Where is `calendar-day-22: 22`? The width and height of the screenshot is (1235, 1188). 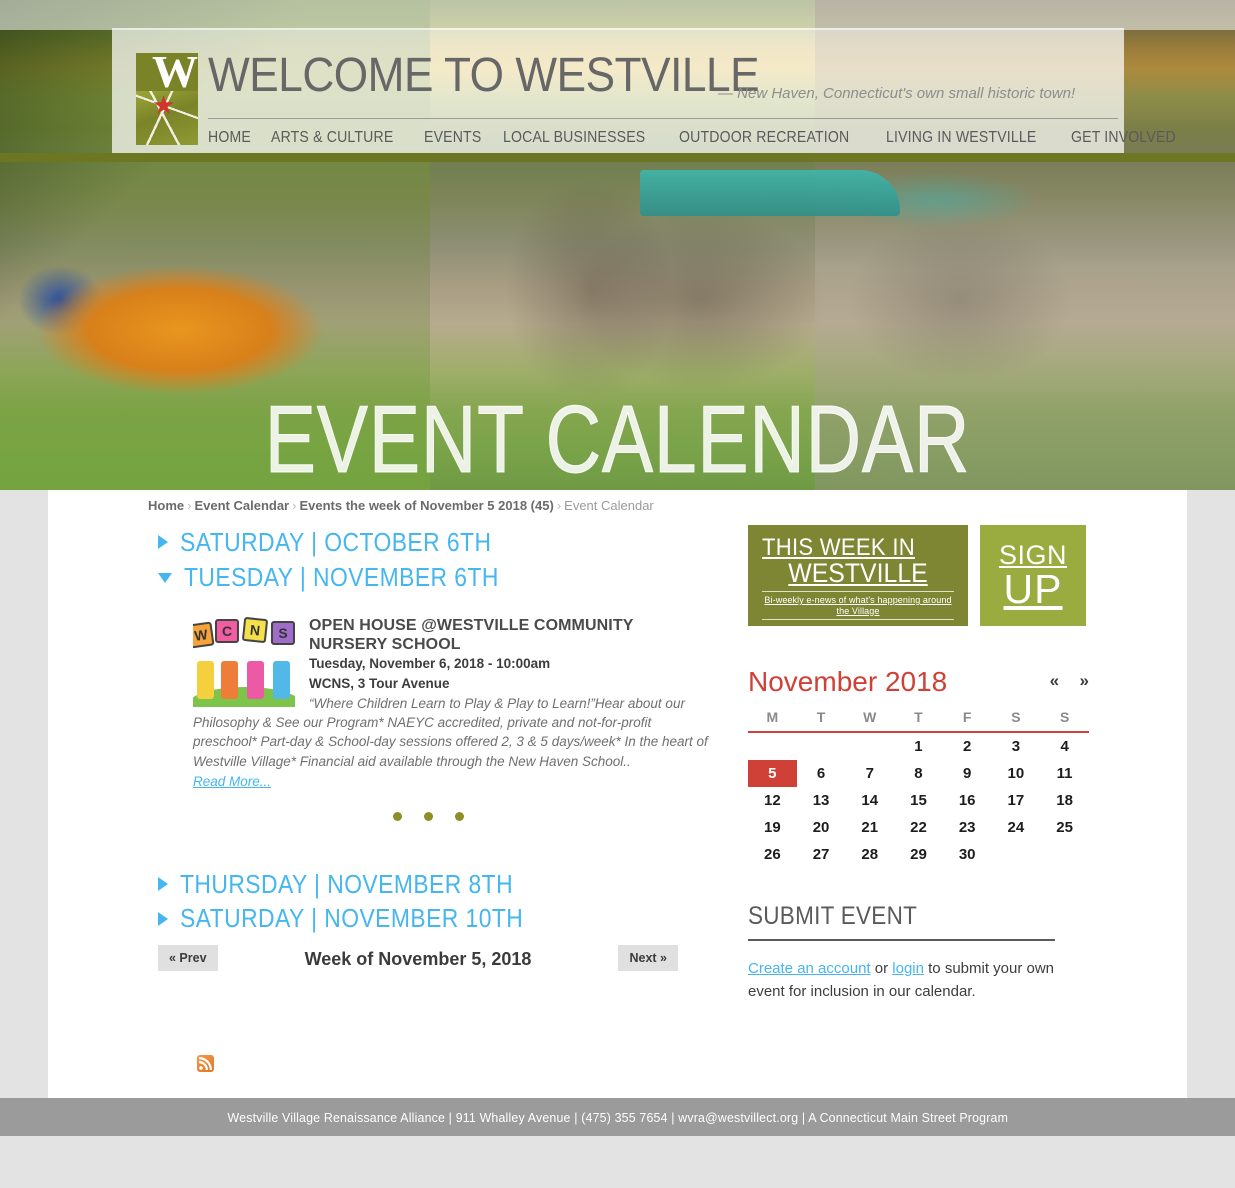 calendar-day-22: 22 is located at coordinates (918, 827).